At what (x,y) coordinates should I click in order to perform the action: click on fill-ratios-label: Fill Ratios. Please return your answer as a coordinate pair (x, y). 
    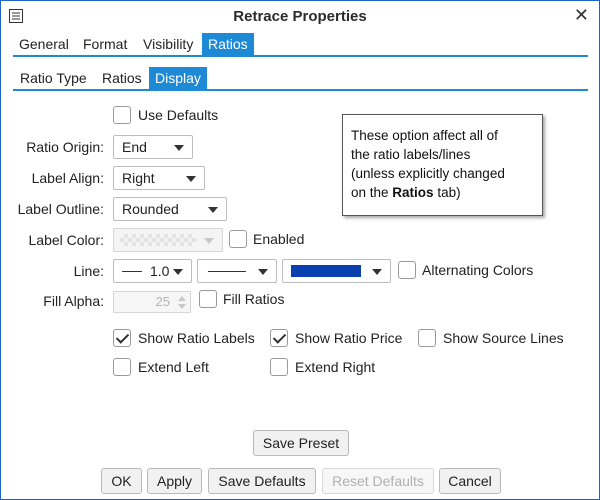
    Looking at the image, I should click on (254, 299).